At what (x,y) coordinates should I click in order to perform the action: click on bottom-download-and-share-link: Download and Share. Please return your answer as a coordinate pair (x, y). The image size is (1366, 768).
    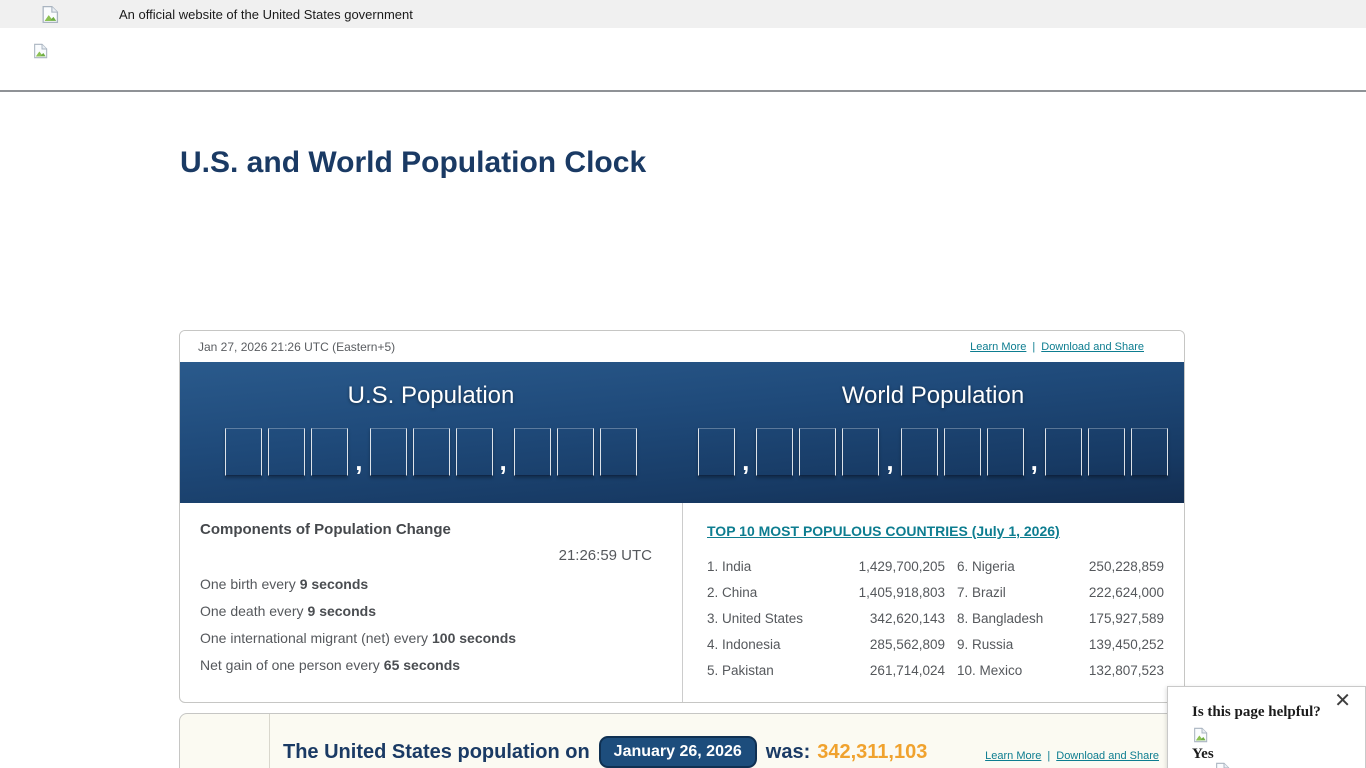
    Looking at the image, I should click on (1107, 756).